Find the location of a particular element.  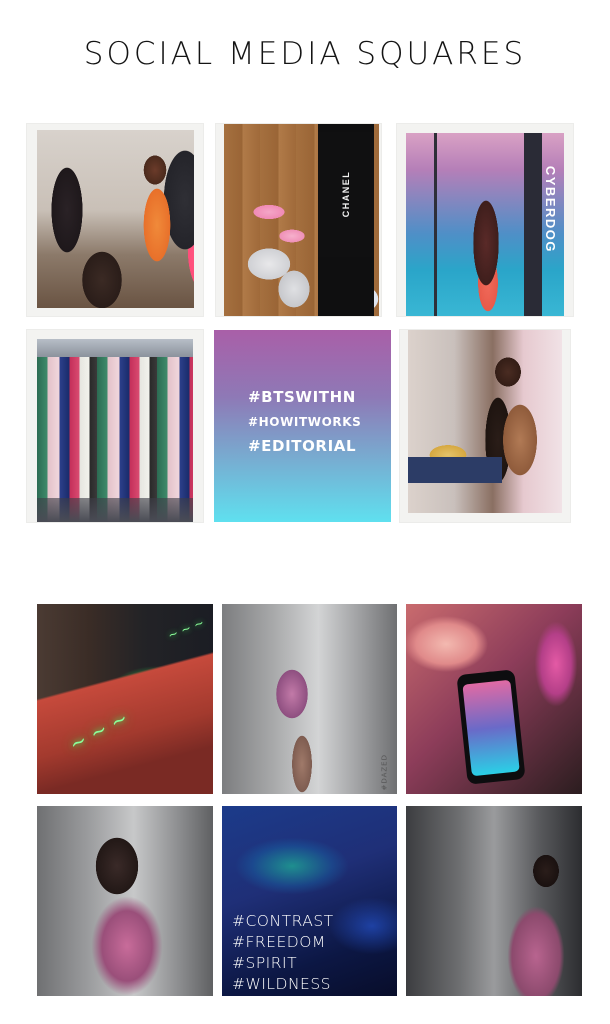

hashtag-list: #CONTRAST #FREEDOM #SPIRIT #WILDNESS is located at coordinates (283, 953).